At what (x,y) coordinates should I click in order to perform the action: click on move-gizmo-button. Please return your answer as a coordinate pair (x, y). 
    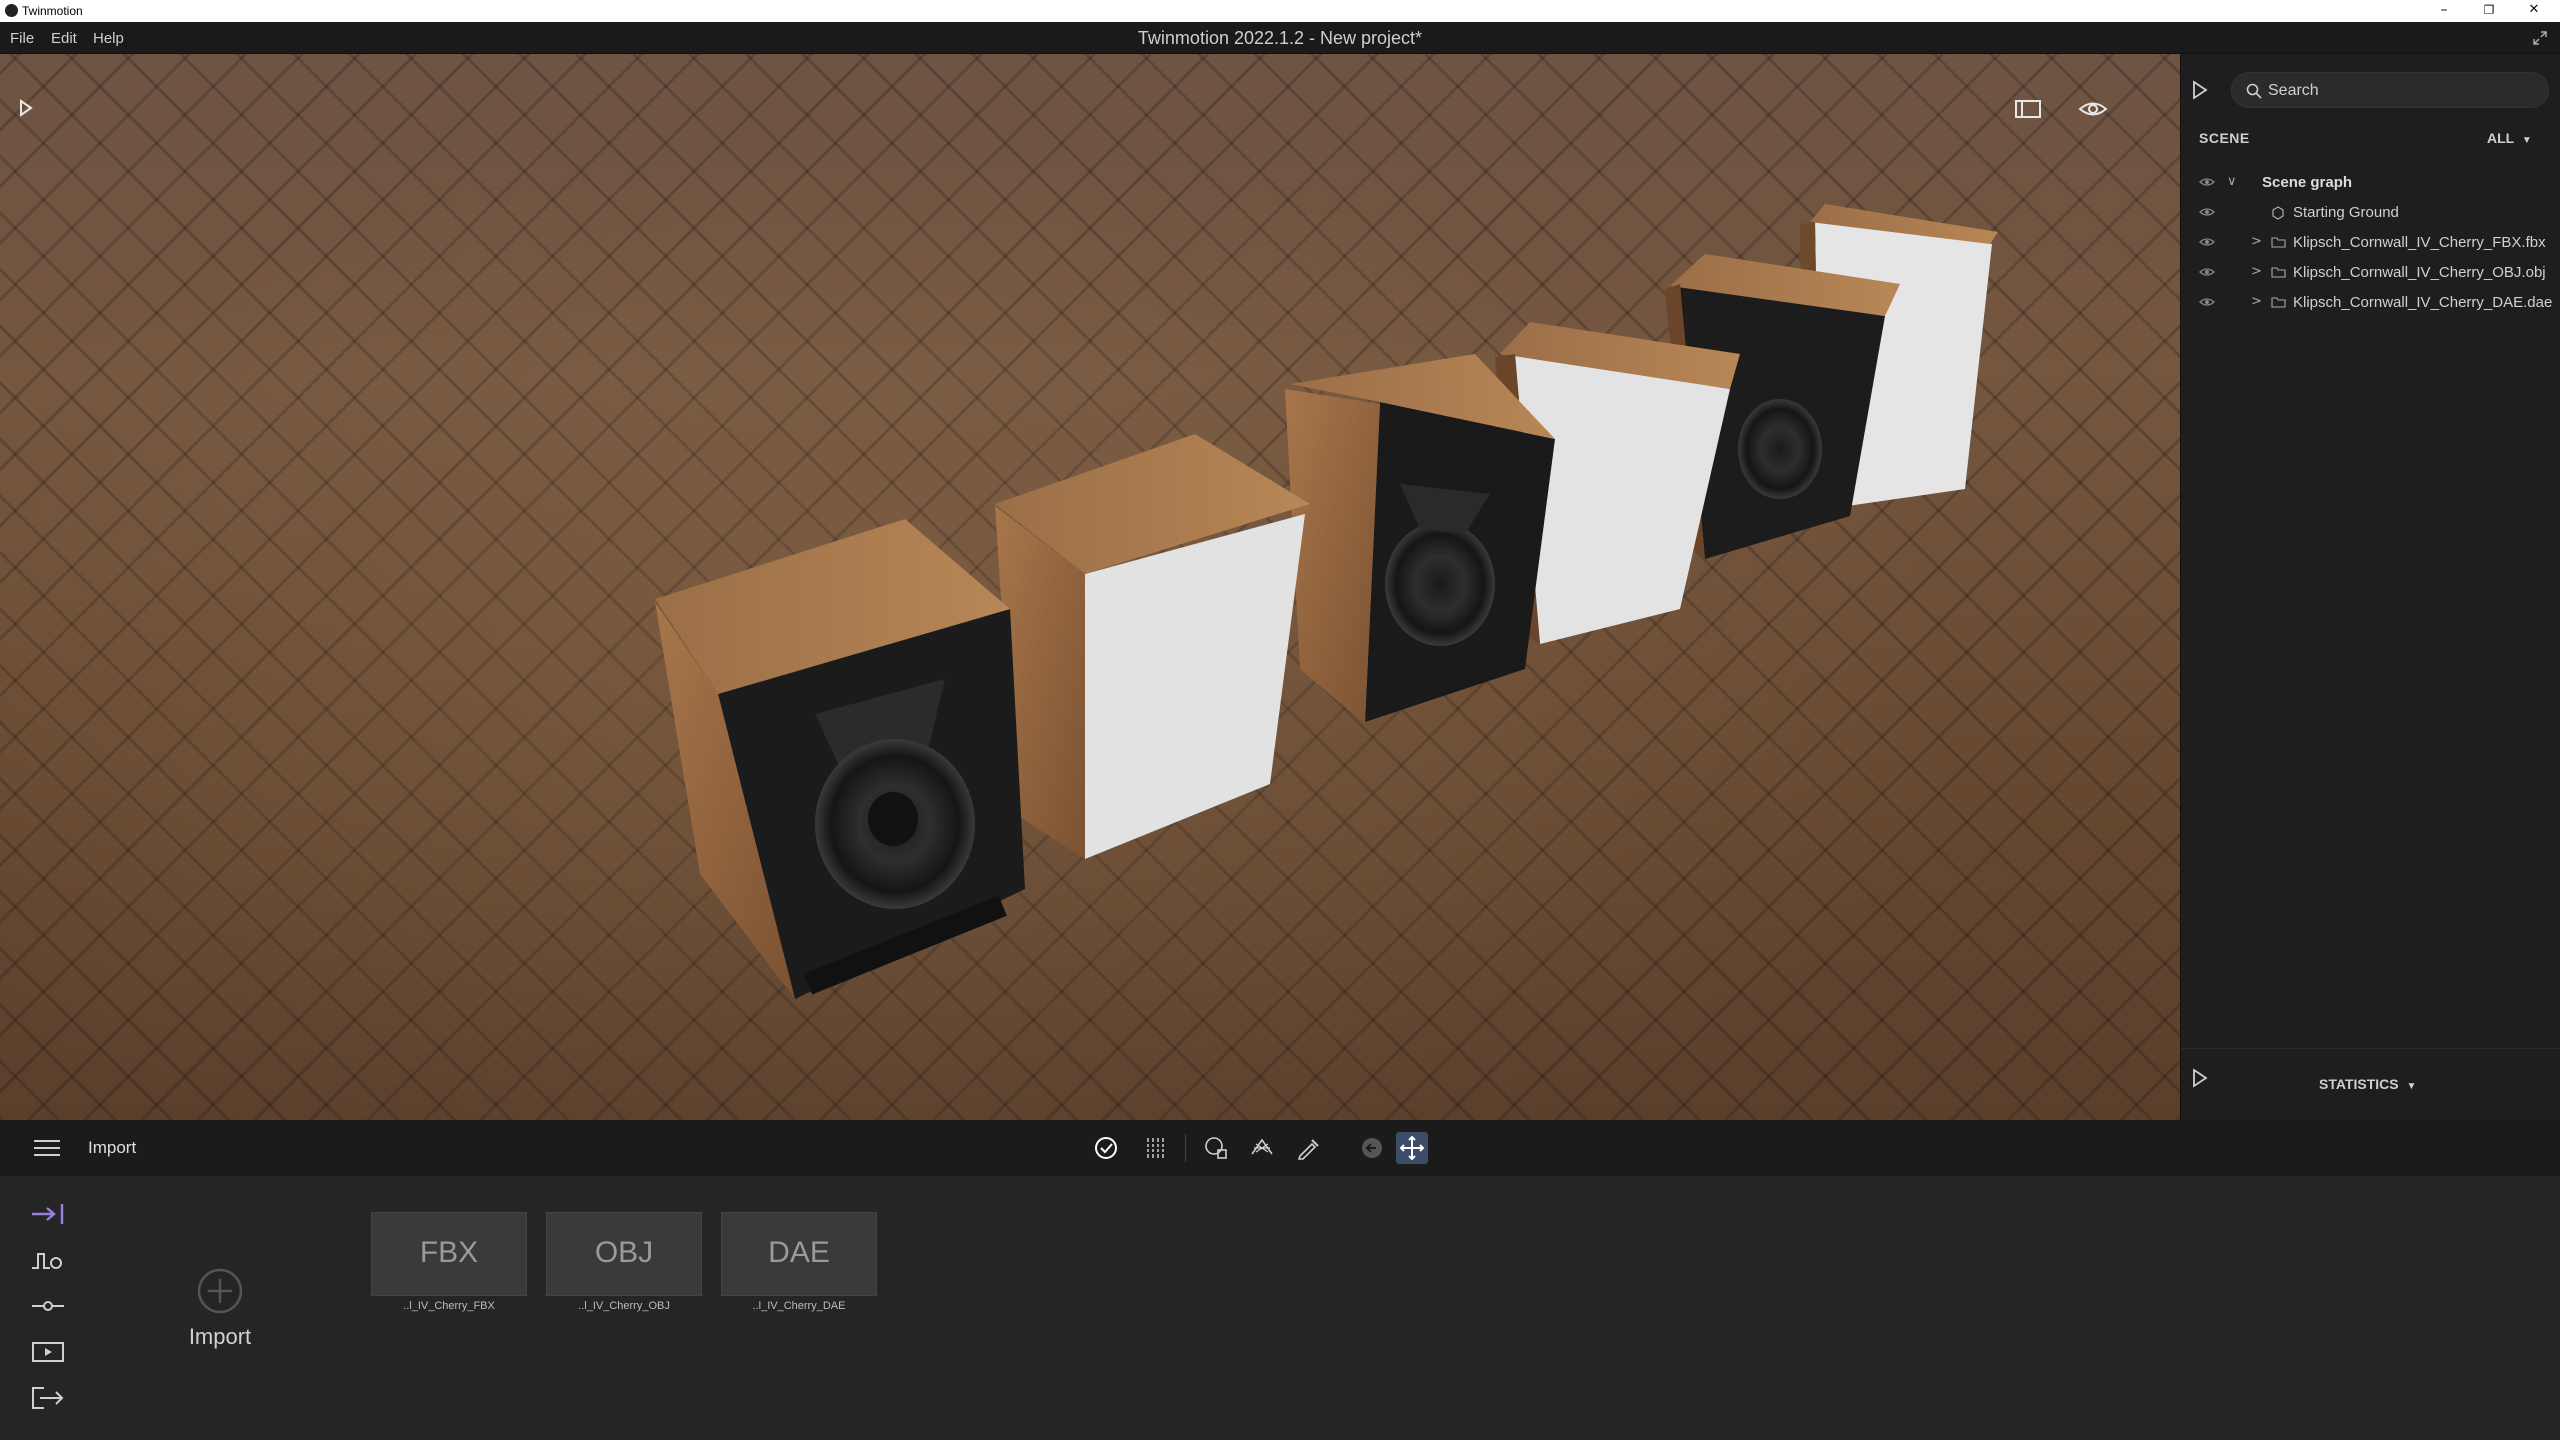
    Looking at the image, I should click on (1412, 1148).